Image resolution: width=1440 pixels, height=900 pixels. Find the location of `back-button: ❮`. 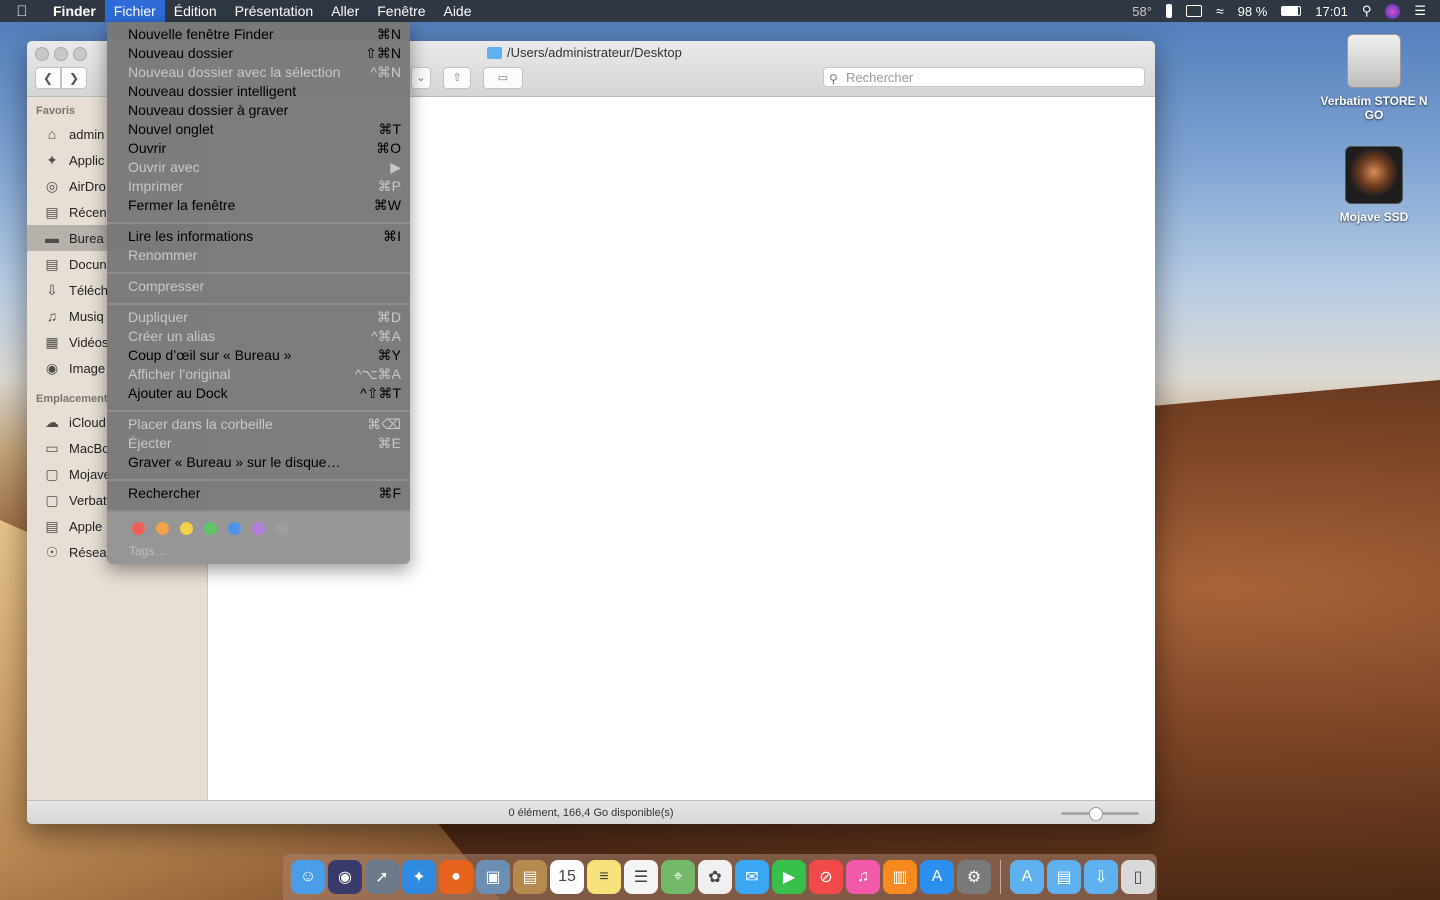

back-button: ❮ is located at coordinates (48, 78).